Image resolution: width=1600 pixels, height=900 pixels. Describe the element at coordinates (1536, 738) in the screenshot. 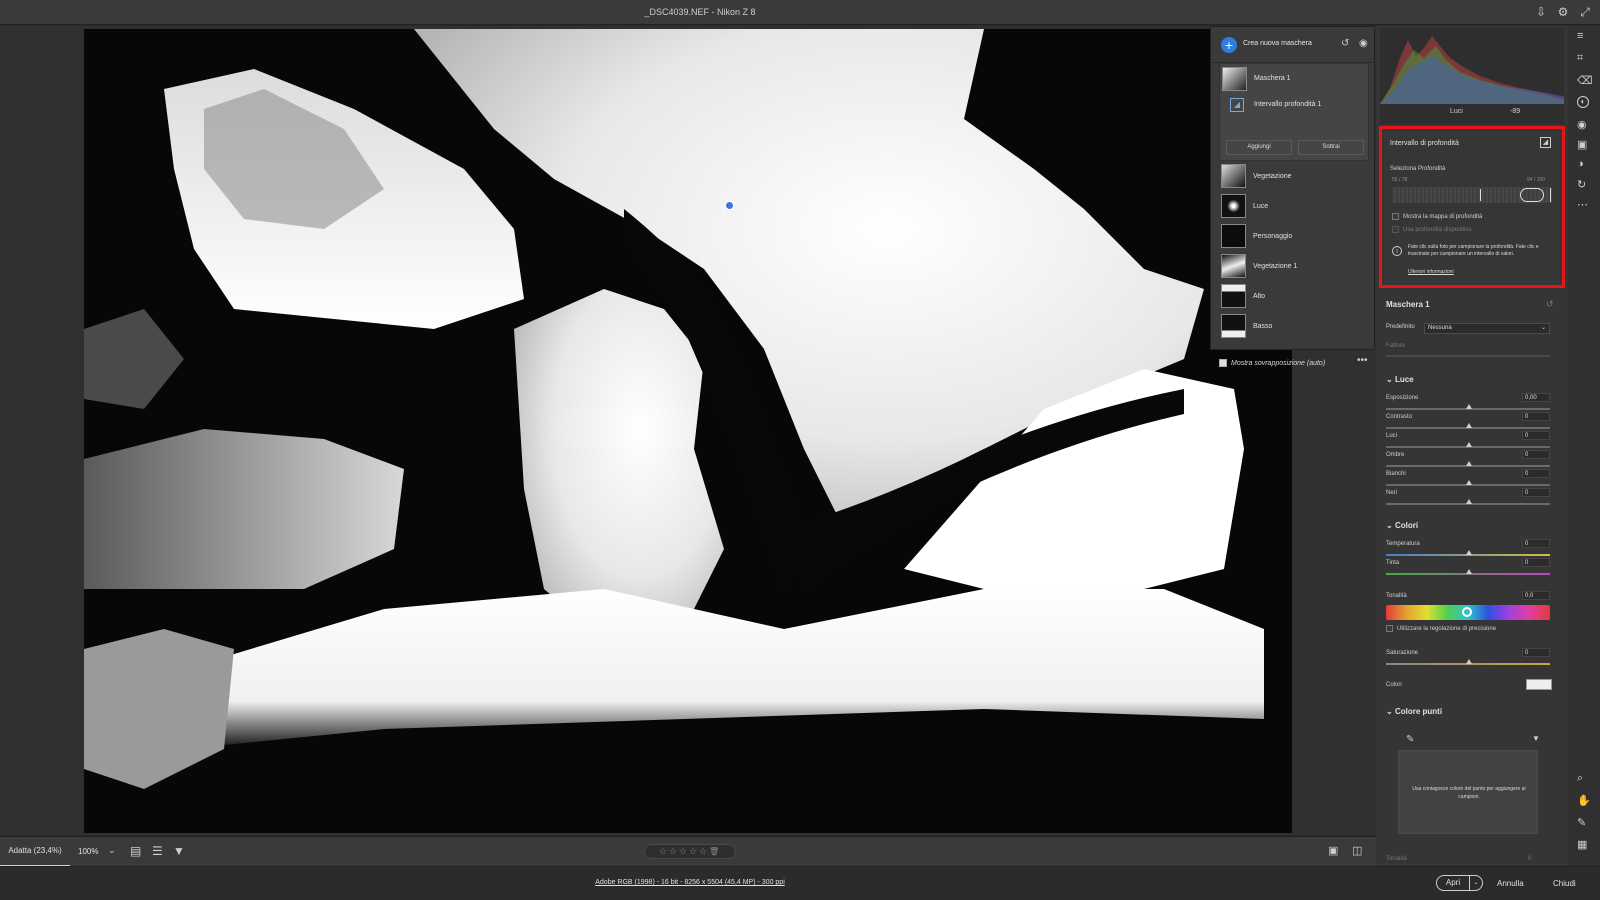

I see `caret-down-icon: ▼` at that location.